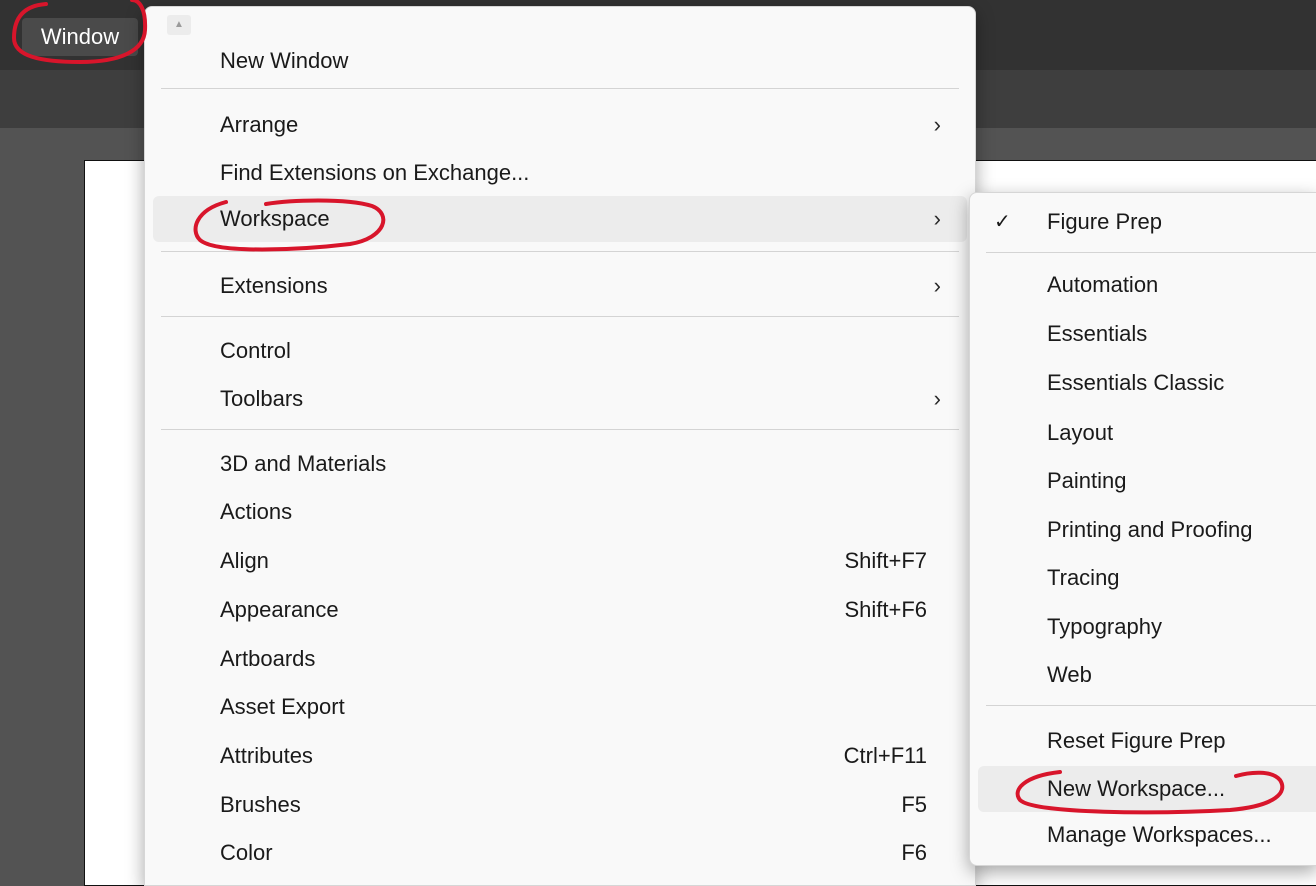 The image size is (1316, 886). Describe the element at coordinates (246, 852) in the screenshot. I see `menu-item-label: Color` at that location.